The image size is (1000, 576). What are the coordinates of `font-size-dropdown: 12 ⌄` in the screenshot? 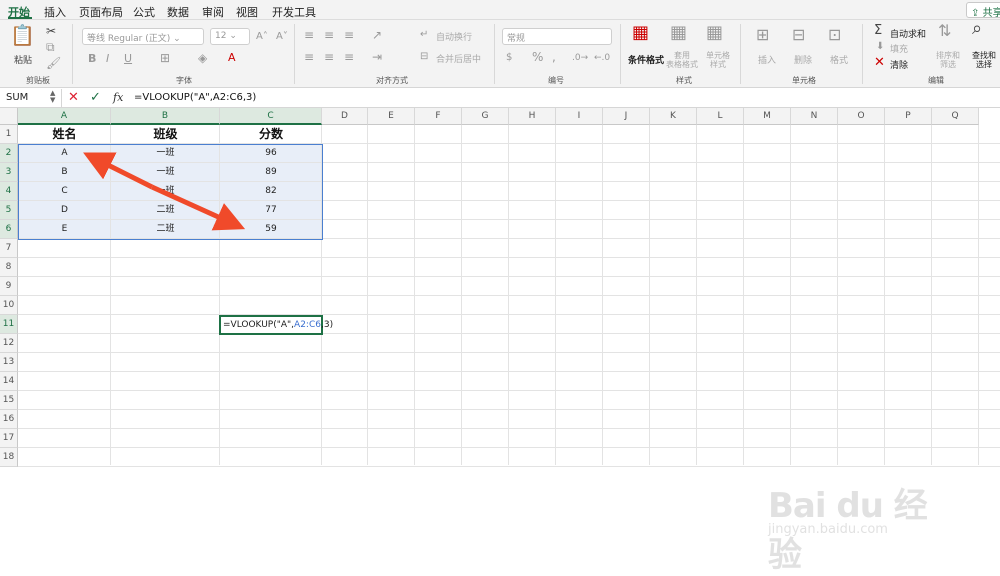 It's located at (230, 36).